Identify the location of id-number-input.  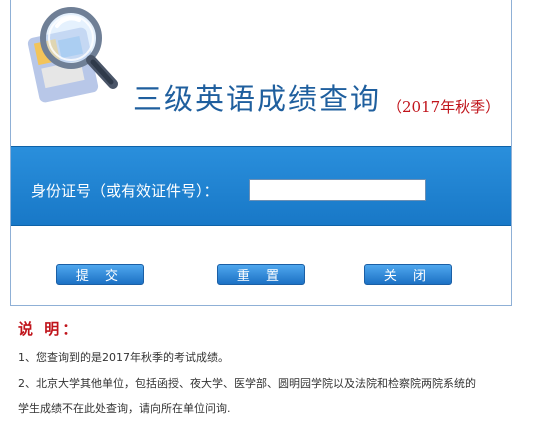
(337, 190).